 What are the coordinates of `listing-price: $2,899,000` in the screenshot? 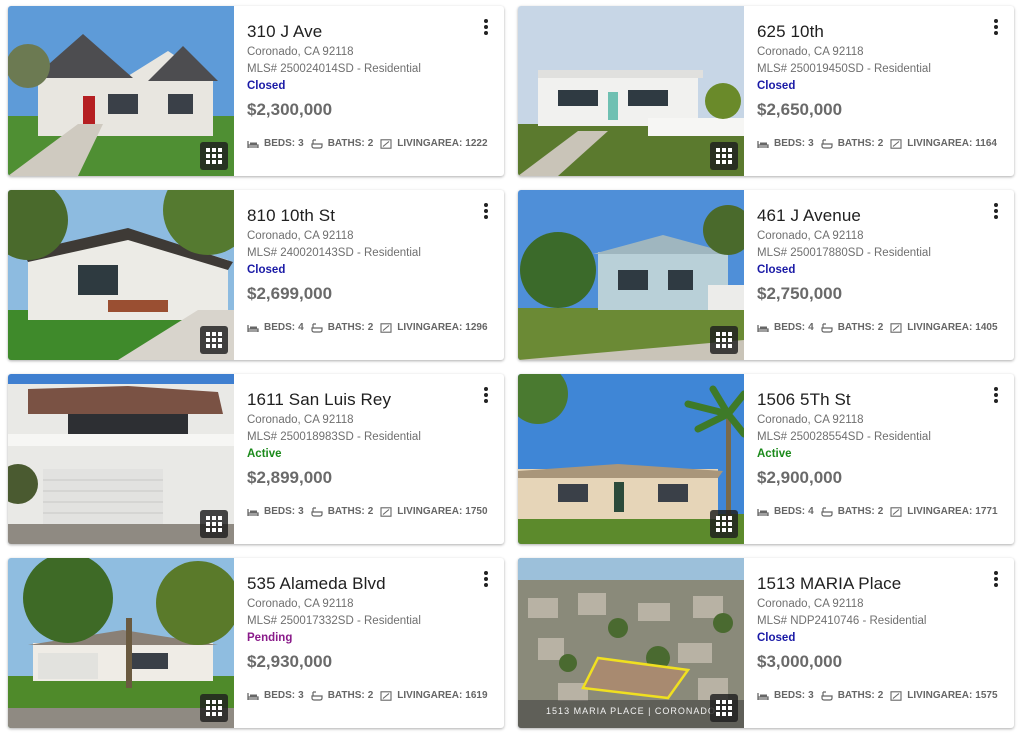 It's located at (290, 477).